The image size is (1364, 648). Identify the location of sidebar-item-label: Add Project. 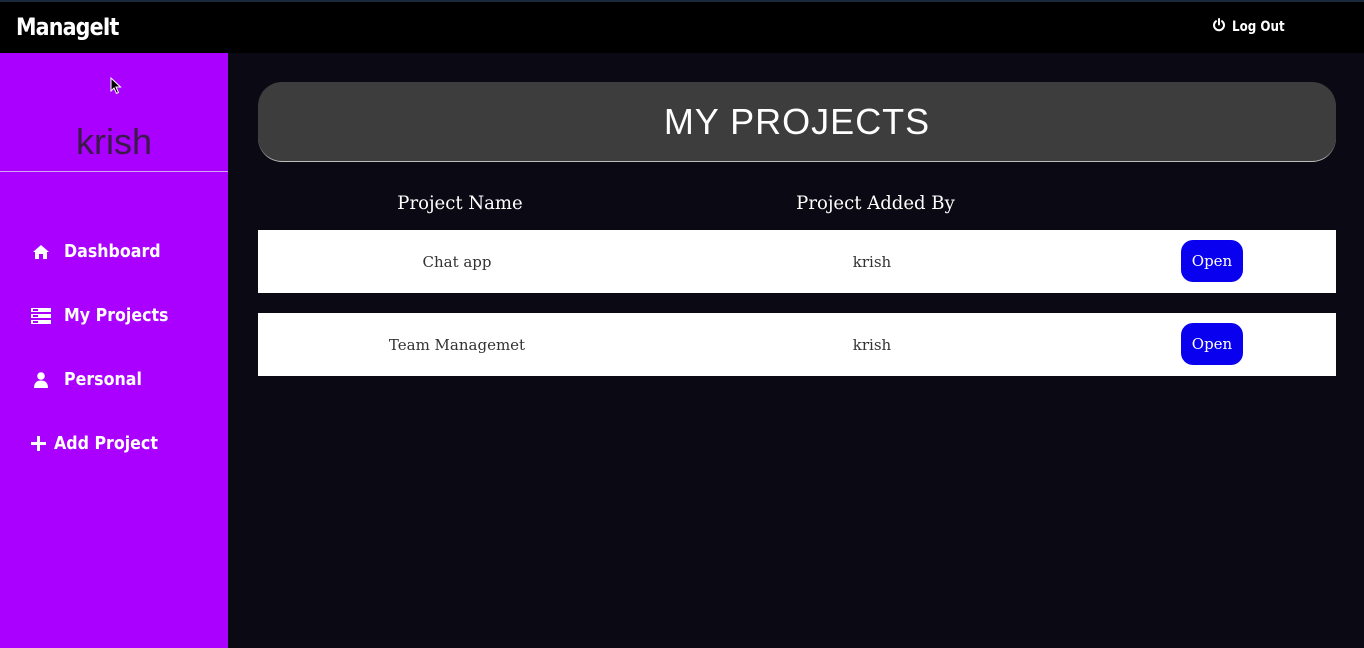
(106, 443).